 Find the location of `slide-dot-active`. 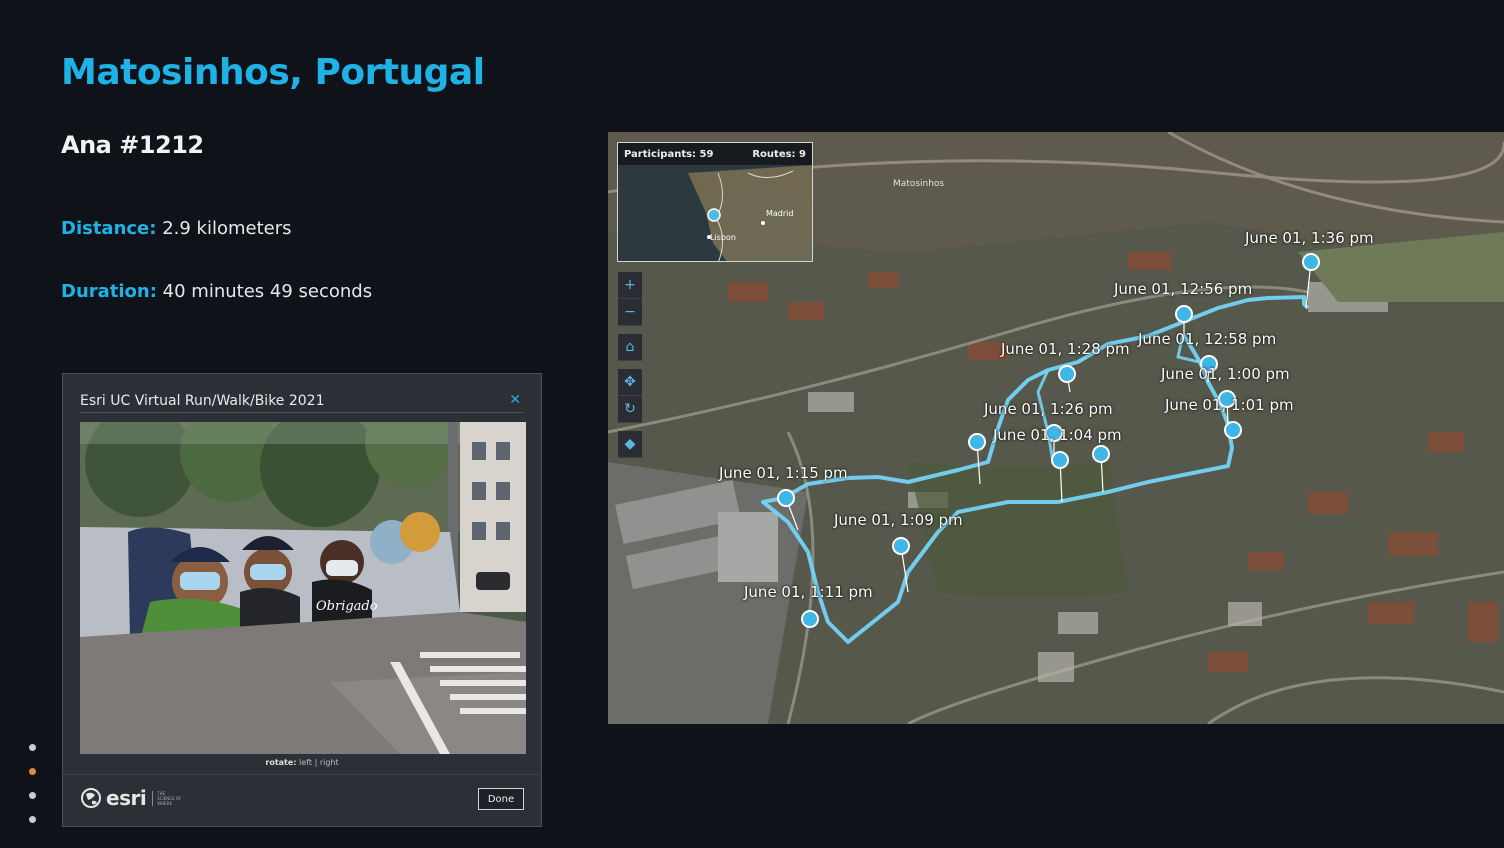

slide-dot-active is located at coordinates (32, 771).